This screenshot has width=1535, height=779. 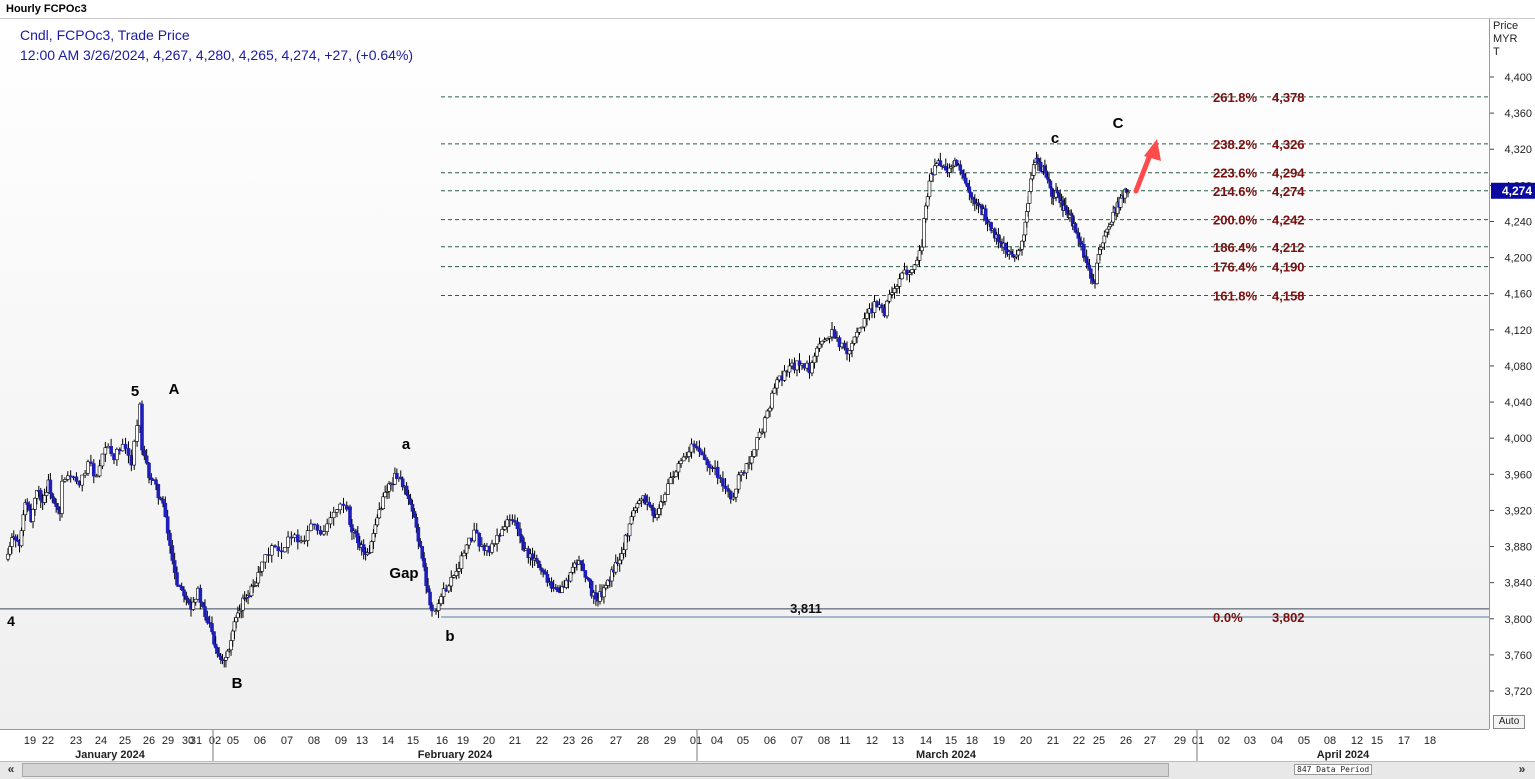 What do you see at coordinates (1288, 267) in the screenshot?
I see `fib-value-label: 4,190` at bounding box center [1288, 267].